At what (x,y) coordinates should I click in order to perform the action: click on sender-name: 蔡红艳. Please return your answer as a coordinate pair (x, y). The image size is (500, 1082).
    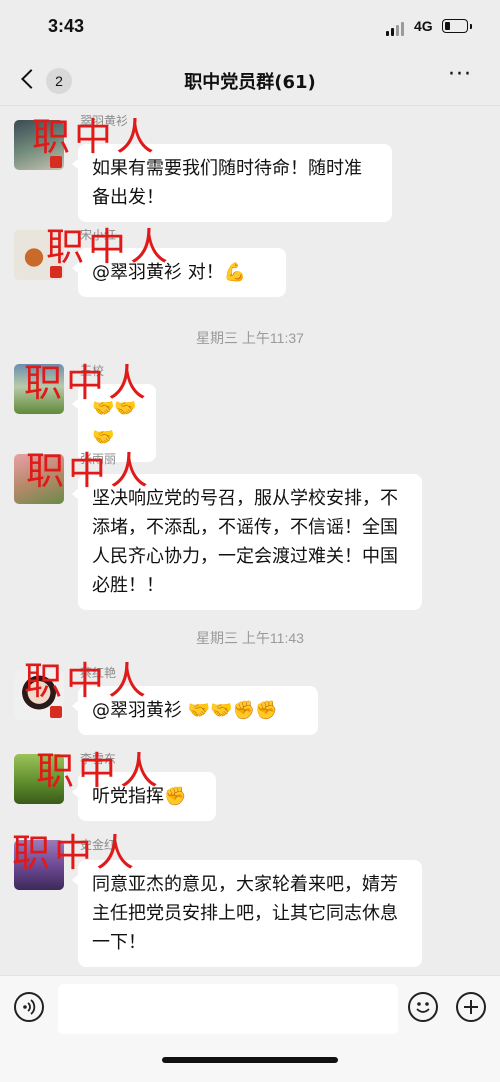
    Looking at the image, I should click on (98, 673).